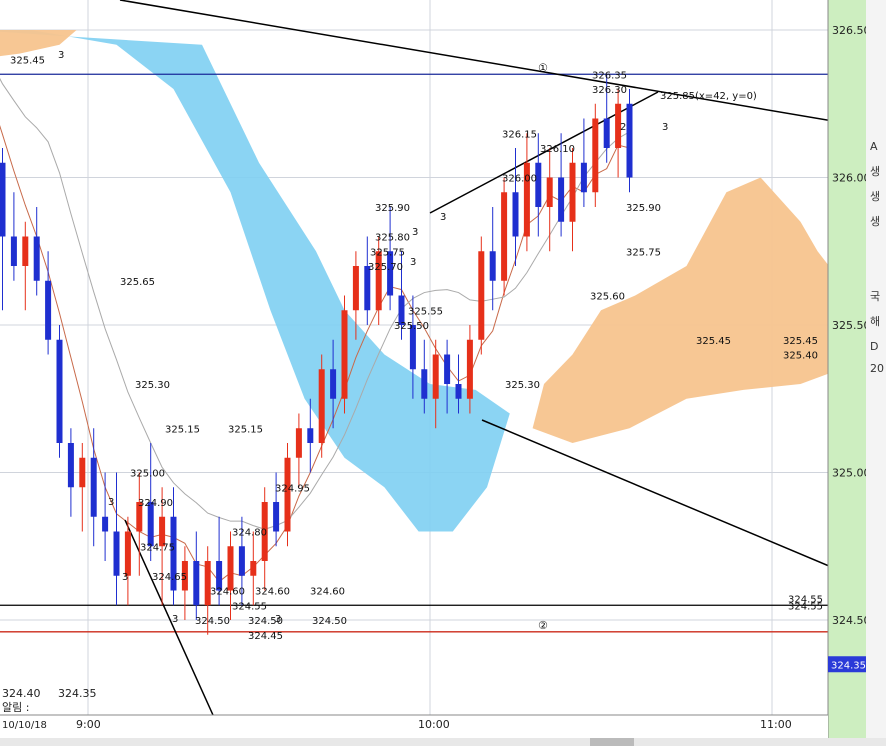 Image resolution: width=886 pixels, height=746 pixels. What do you see at coordinates (851, 30) in the screenshot?
I see `y-tick-label: 326.50` at bounding box center [851, 30].